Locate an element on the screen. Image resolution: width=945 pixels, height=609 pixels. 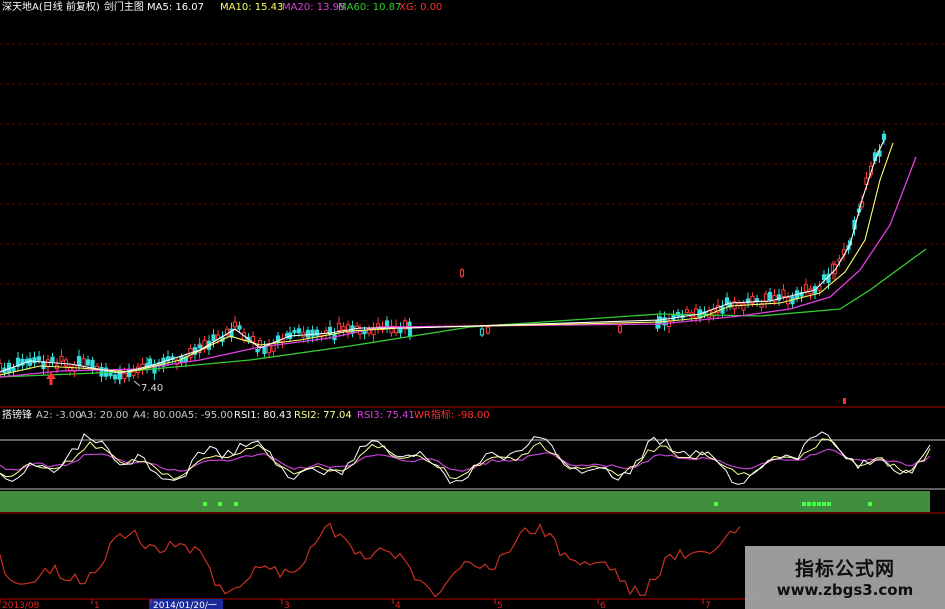
time-tick-label: 3 is located at coordinates (287, 605).